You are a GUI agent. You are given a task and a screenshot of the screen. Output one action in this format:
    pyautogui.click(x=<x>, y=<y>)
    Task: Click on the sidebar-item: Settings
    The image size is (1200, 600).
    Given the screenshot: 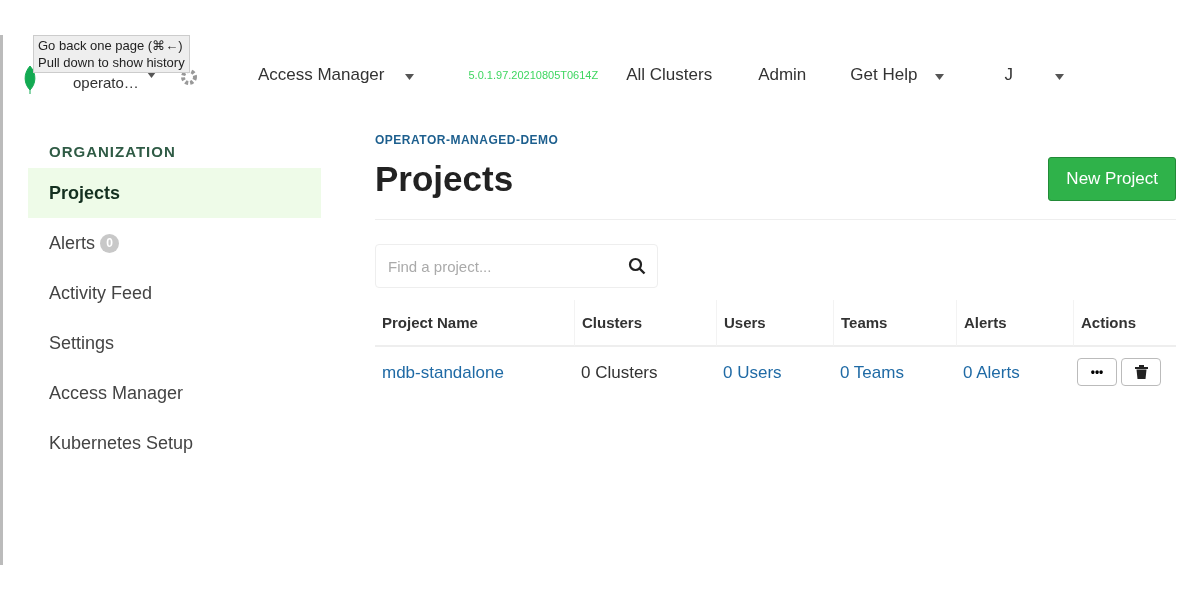 What is the action you would take?
    pyautogui.click(x=174, y=343)
    